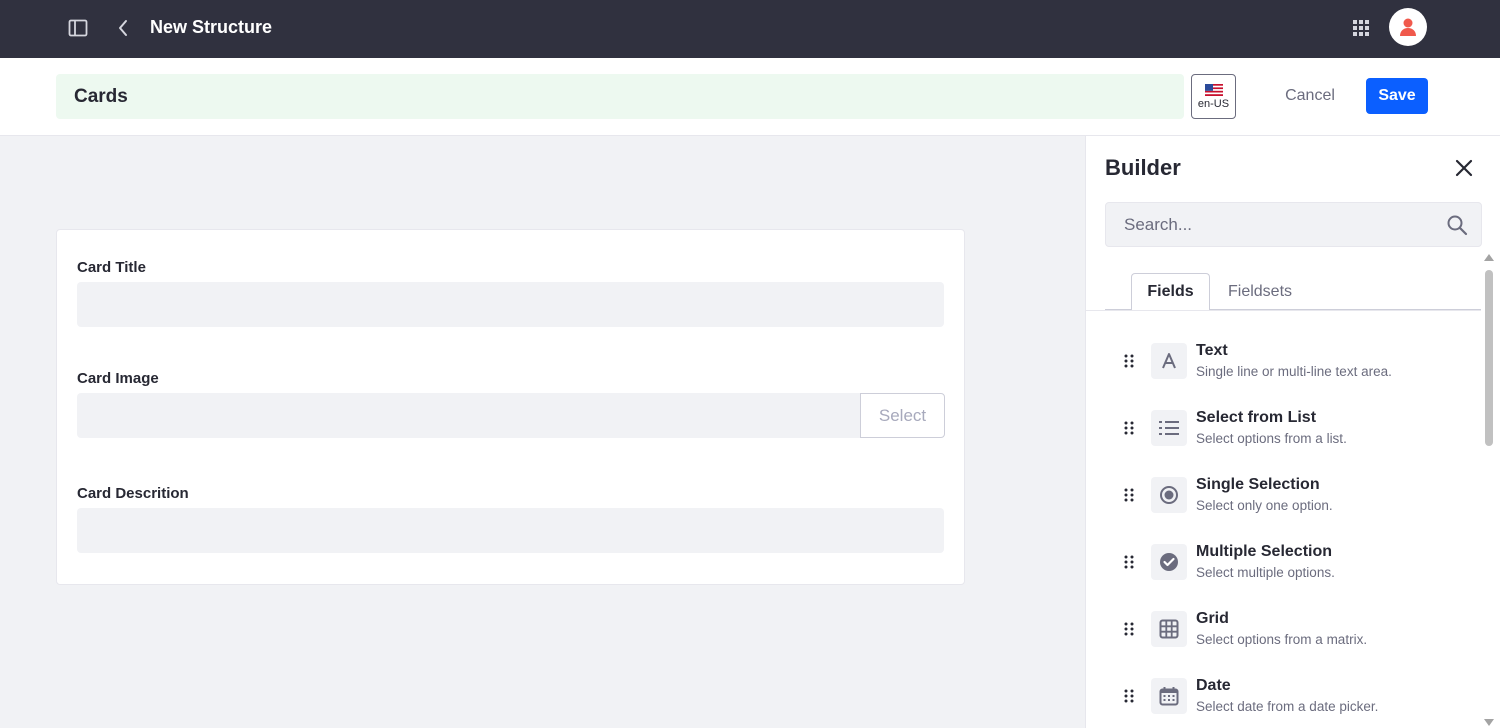 This screenshot has width=1500, height=728. I want to click on language-code: en-US, so click(1213, 103).